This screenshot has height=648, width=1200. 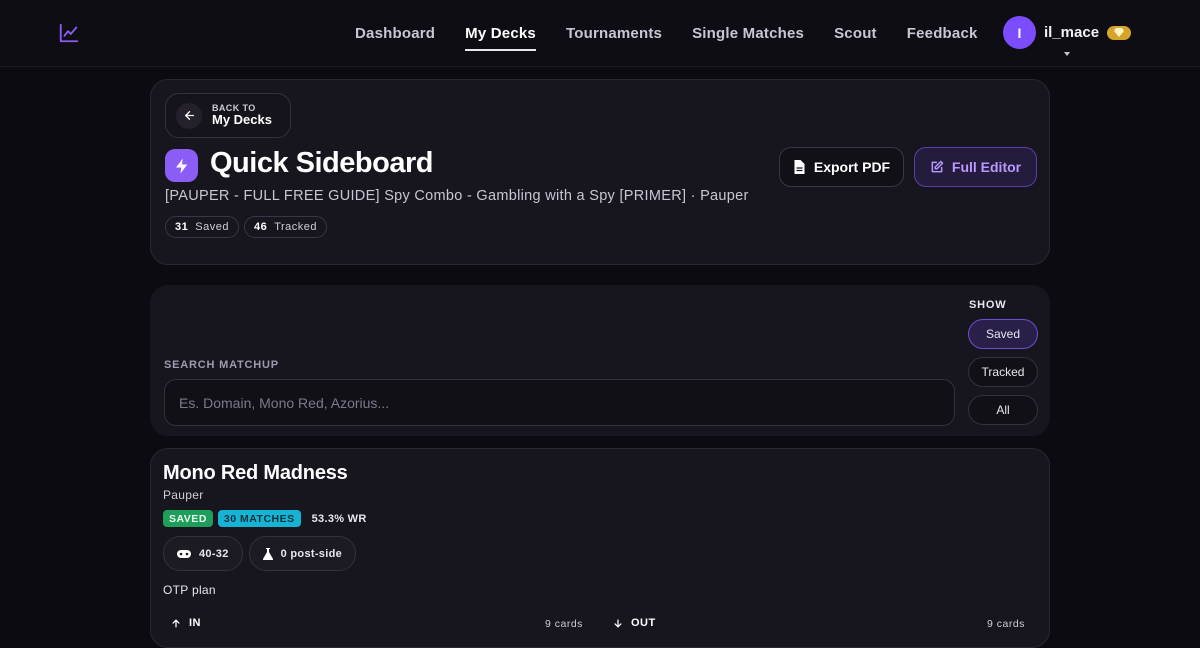 I want to click on edit-icon, so click(x=937, y=166).